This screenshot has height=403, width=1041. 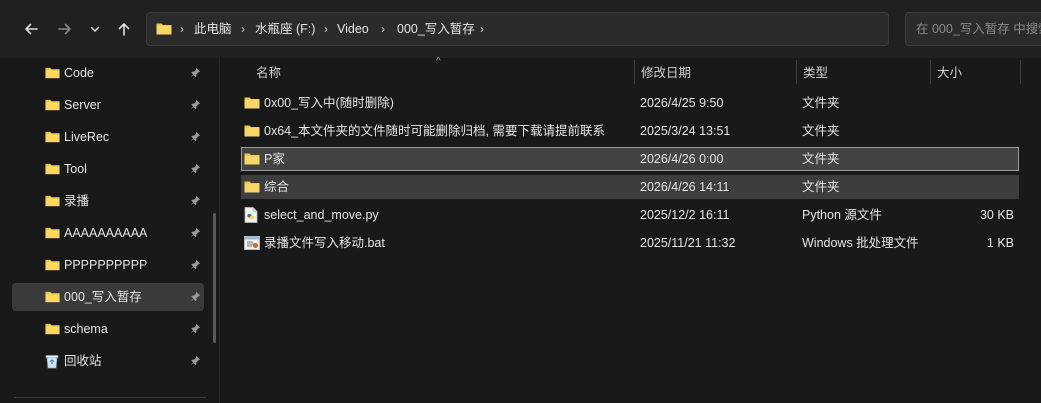 What do you see at coordinates (252, 243) in the screenshot?
I see `batch-file-icon` at bounding box center [252, 243].